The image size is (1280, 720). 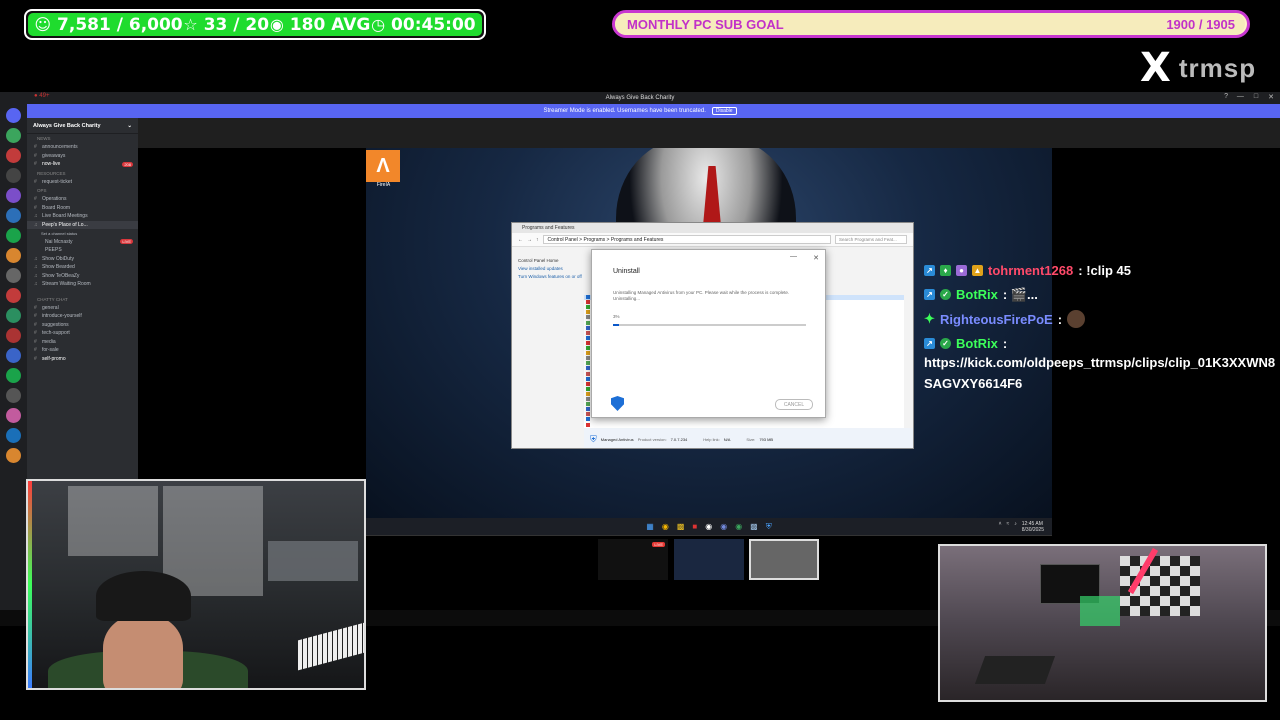 What do you see at coordinates (784, 559) in the screenshot?
I see `scene-thumbnail-active` at bounding box center [784, 559].